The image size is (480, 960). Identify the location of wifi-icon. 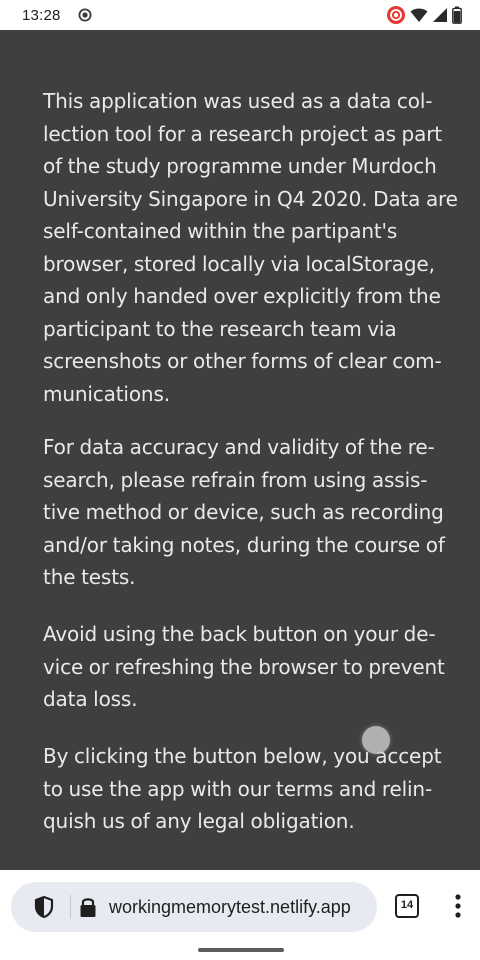
(419, 15).